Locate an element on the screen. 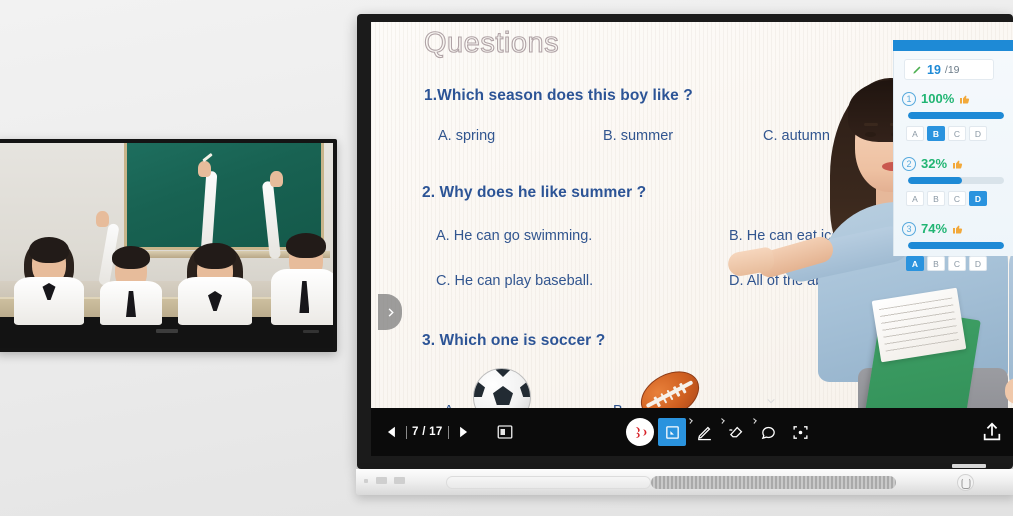 This screenshot has width=1013, height=516. page-navigation: 7 / 17 is located at coordinates (427, 432).